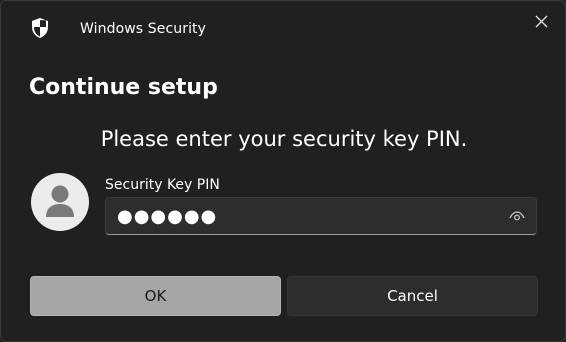 This screenshot has width=566, height=342. I want to click on close-icon, so click(541, 21).